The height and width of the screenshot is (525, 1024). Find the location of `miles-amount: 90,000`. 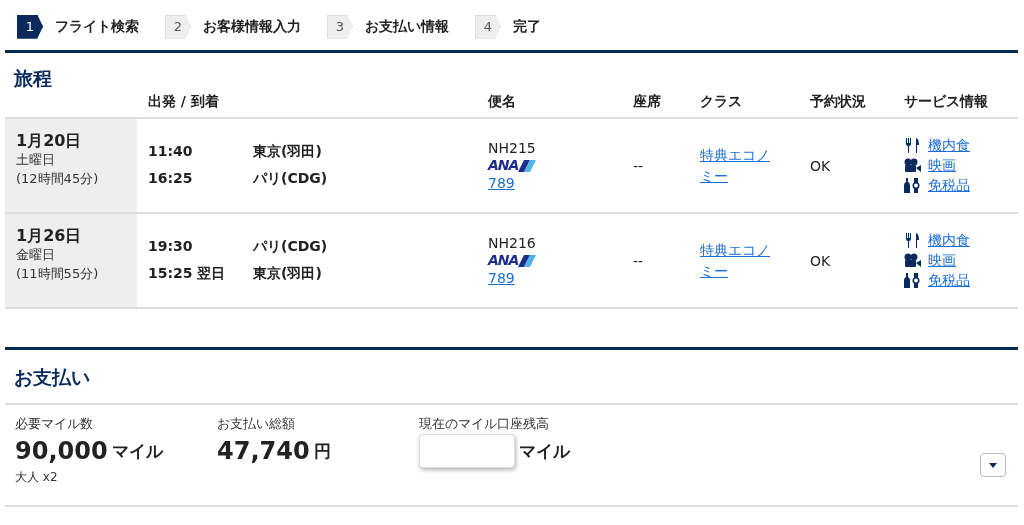

miles-amount: 90,000 is located at coordinates (61, 451).